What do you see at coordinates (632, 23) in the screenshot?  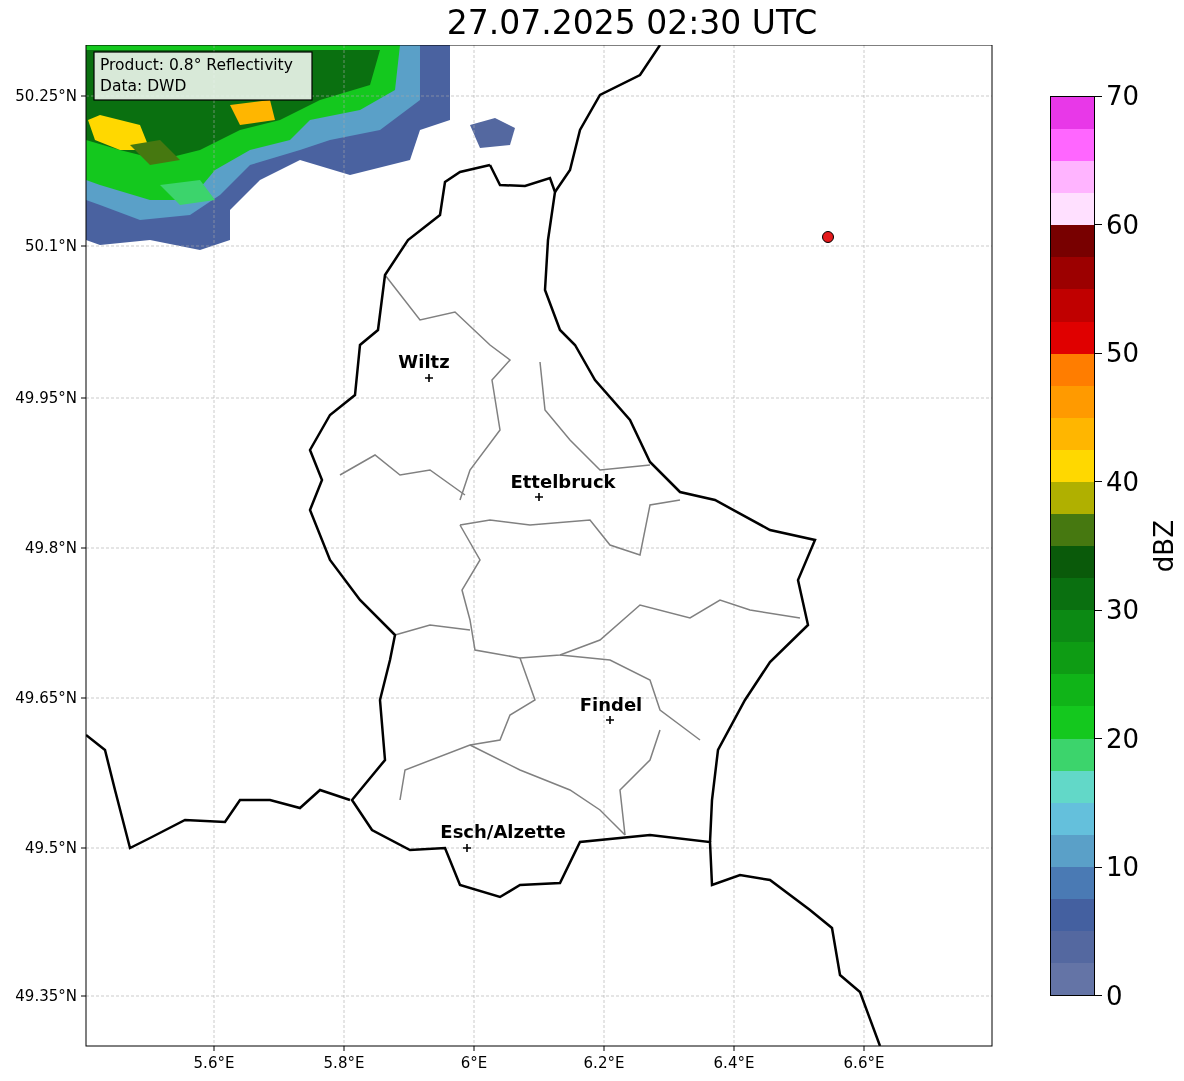 I see `chart-title: 27.07.2025 02:30 UTC` at bounding box center [632, 23].